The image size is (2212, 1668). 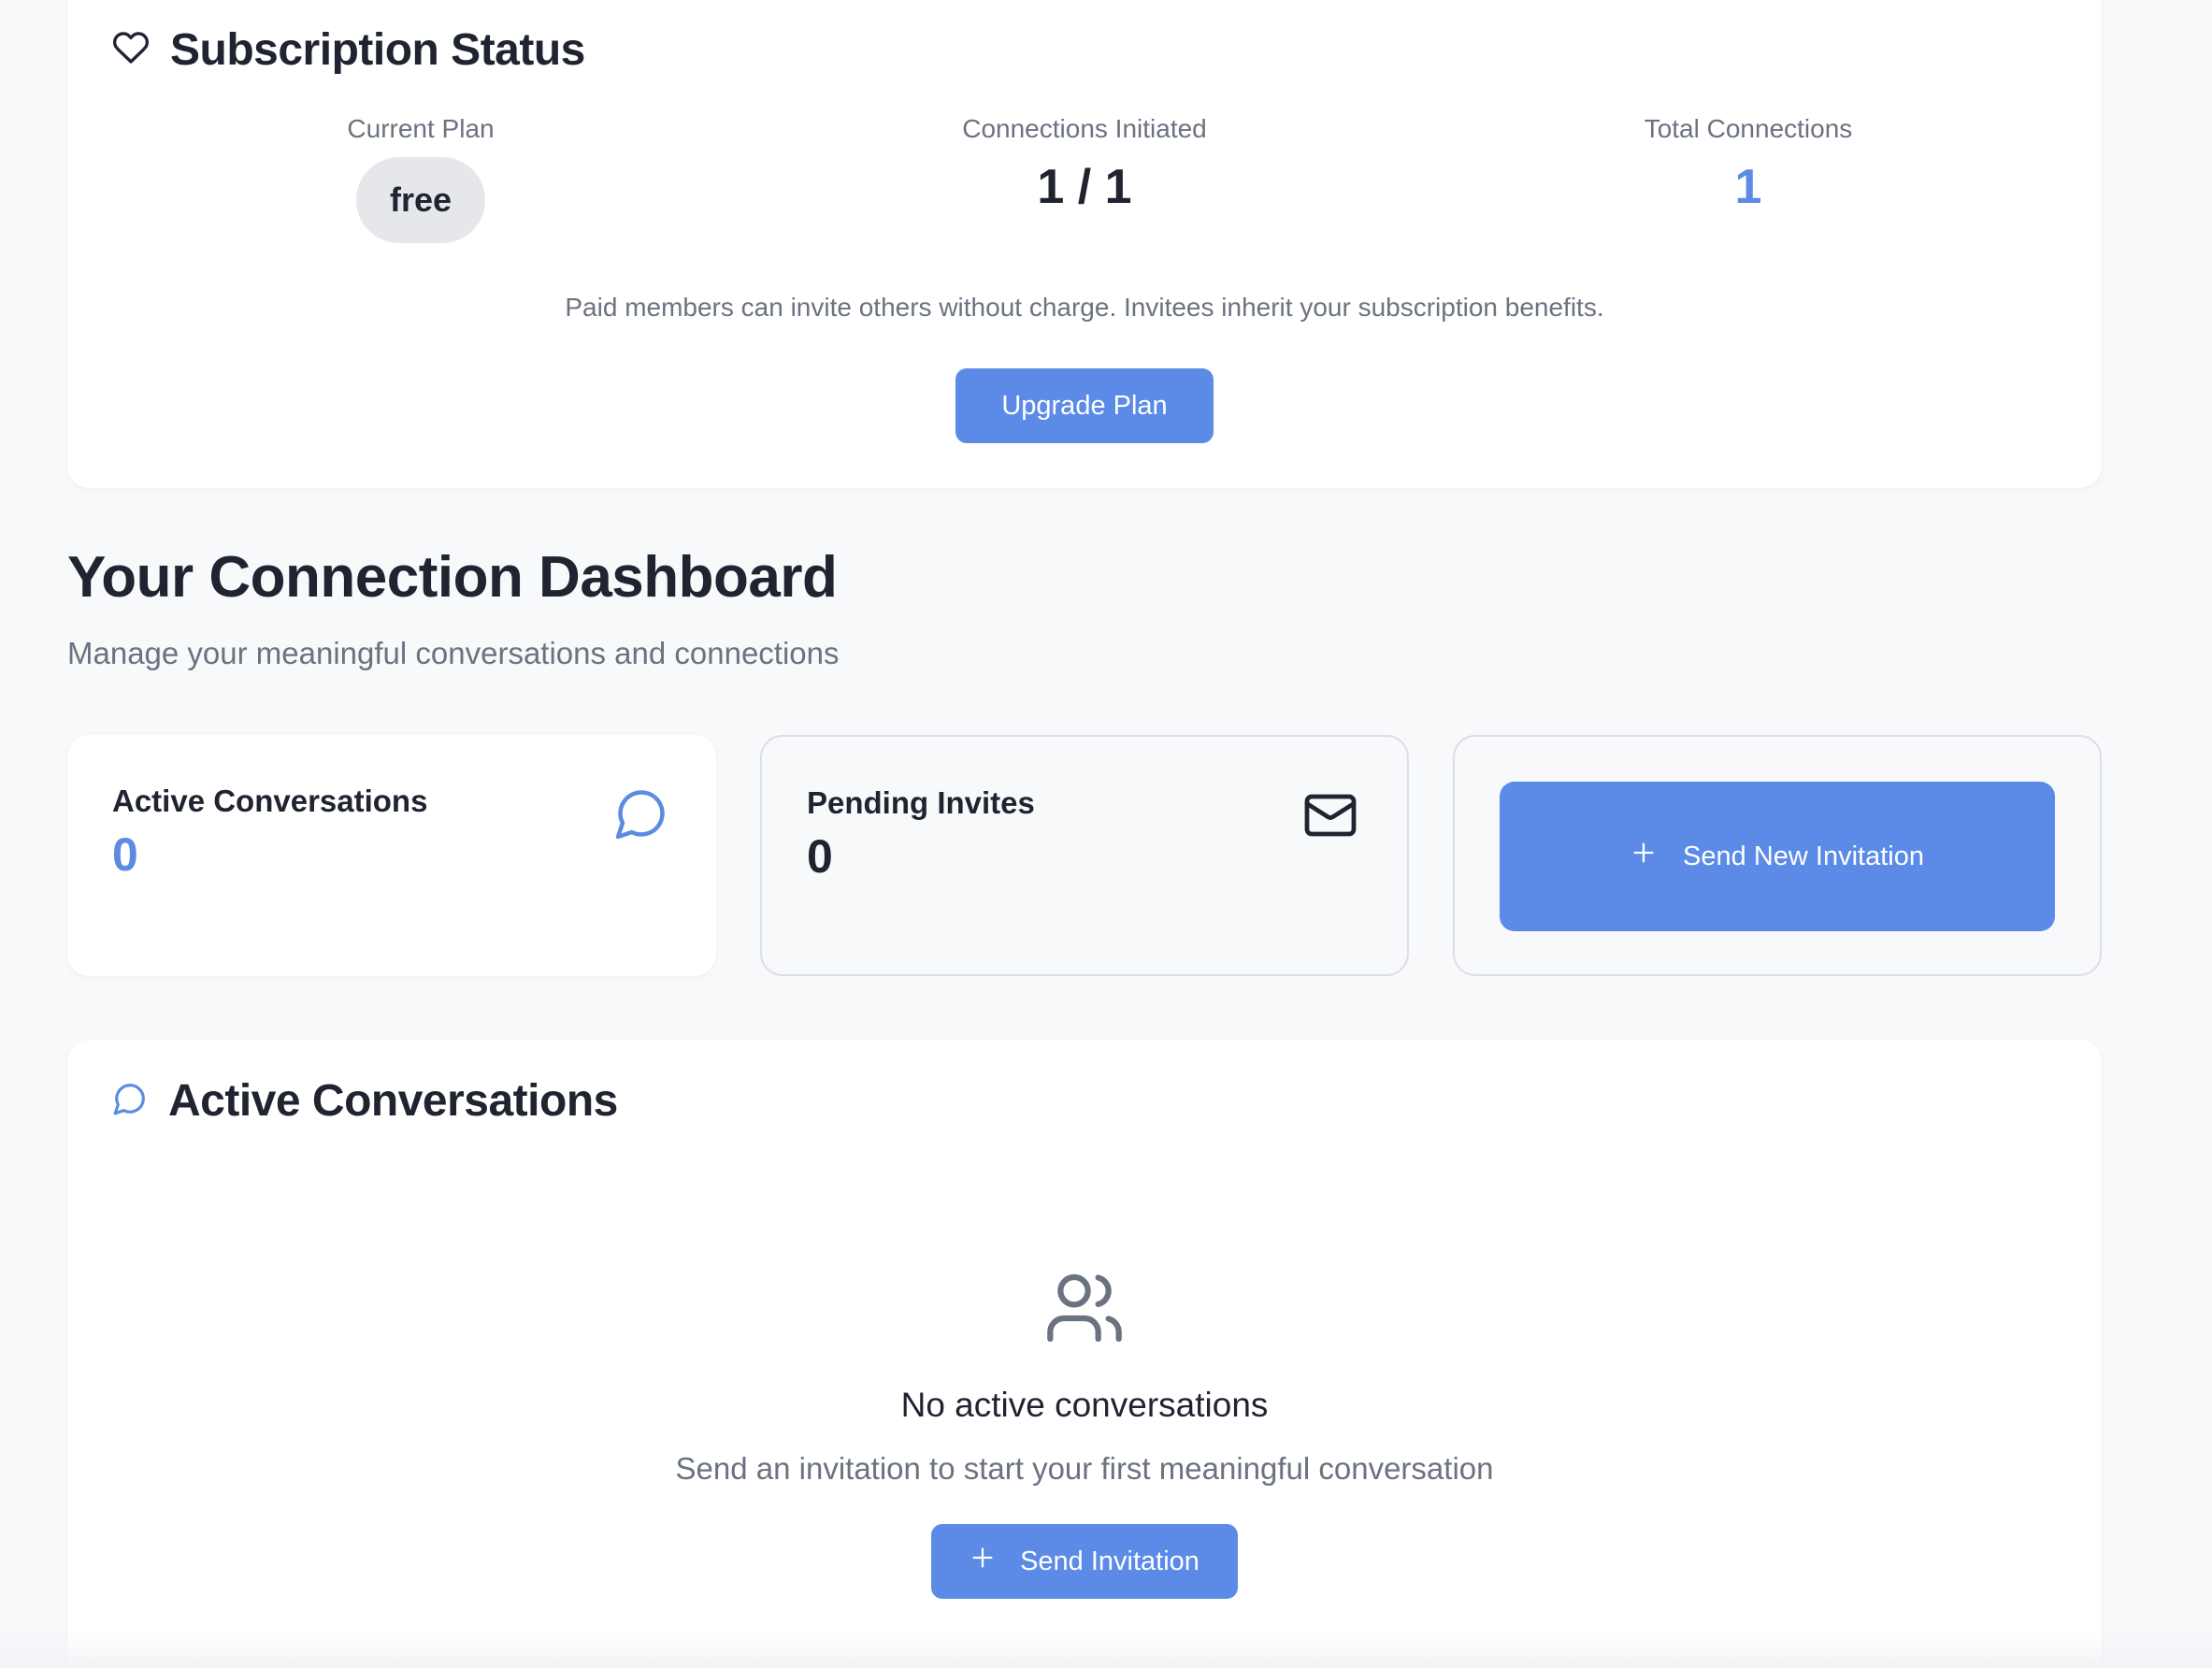 I want to click on envelope-icon, so click(x=1330, y=817).